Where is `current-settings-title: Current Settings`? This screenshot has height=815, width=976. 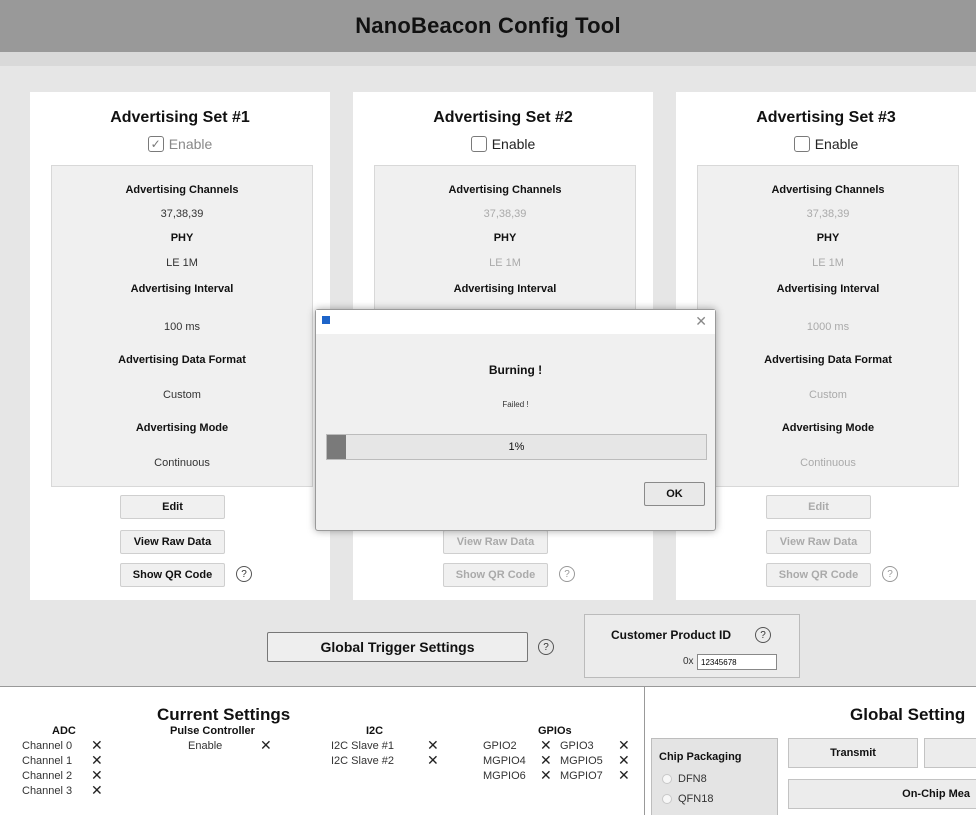
current-settings-title: Current Settings is located at coordinates (224, 714).